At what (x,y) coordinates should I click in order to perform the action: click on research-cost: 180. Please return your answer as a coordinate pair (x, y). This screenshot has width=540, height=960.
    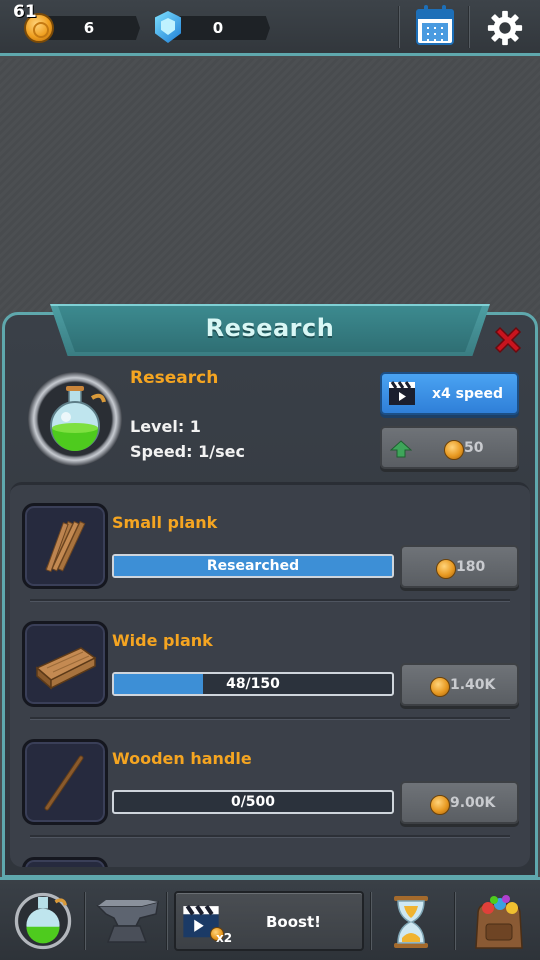
    Looking at the image, I should click on (471, 567).